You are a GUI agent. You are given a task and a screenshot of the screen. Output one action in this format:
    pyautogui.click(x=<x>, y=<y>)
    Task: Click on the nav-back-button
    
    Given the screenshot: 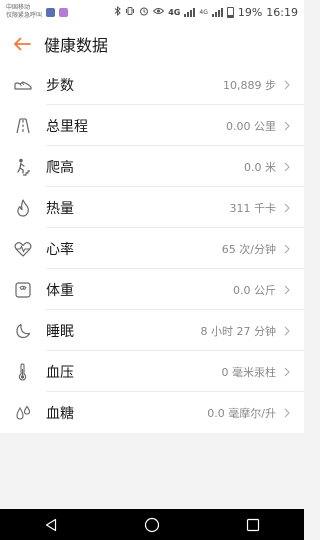 What is the action you would take?
    pyautogui.click(x=51, y=524)
    